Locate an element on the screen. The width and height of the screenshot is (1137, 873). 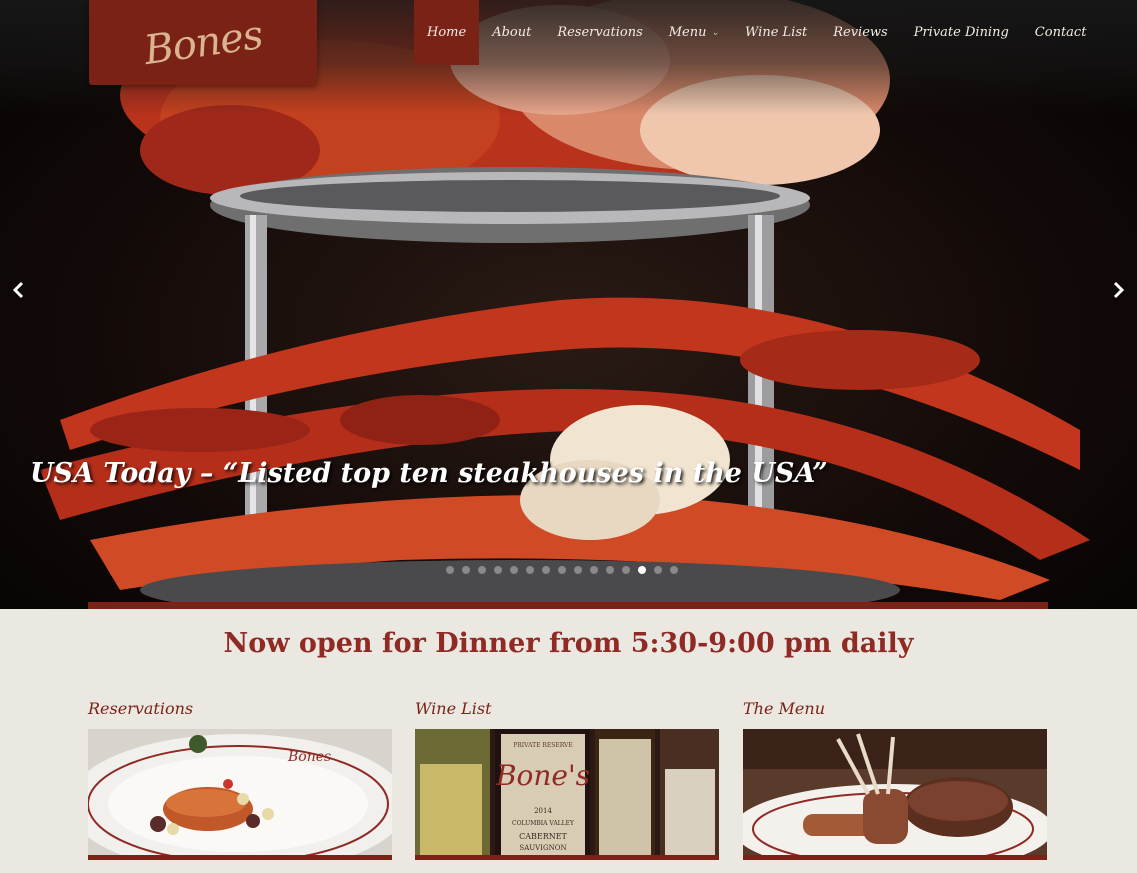
slider-next-button is located at coordinates (1119, 290).